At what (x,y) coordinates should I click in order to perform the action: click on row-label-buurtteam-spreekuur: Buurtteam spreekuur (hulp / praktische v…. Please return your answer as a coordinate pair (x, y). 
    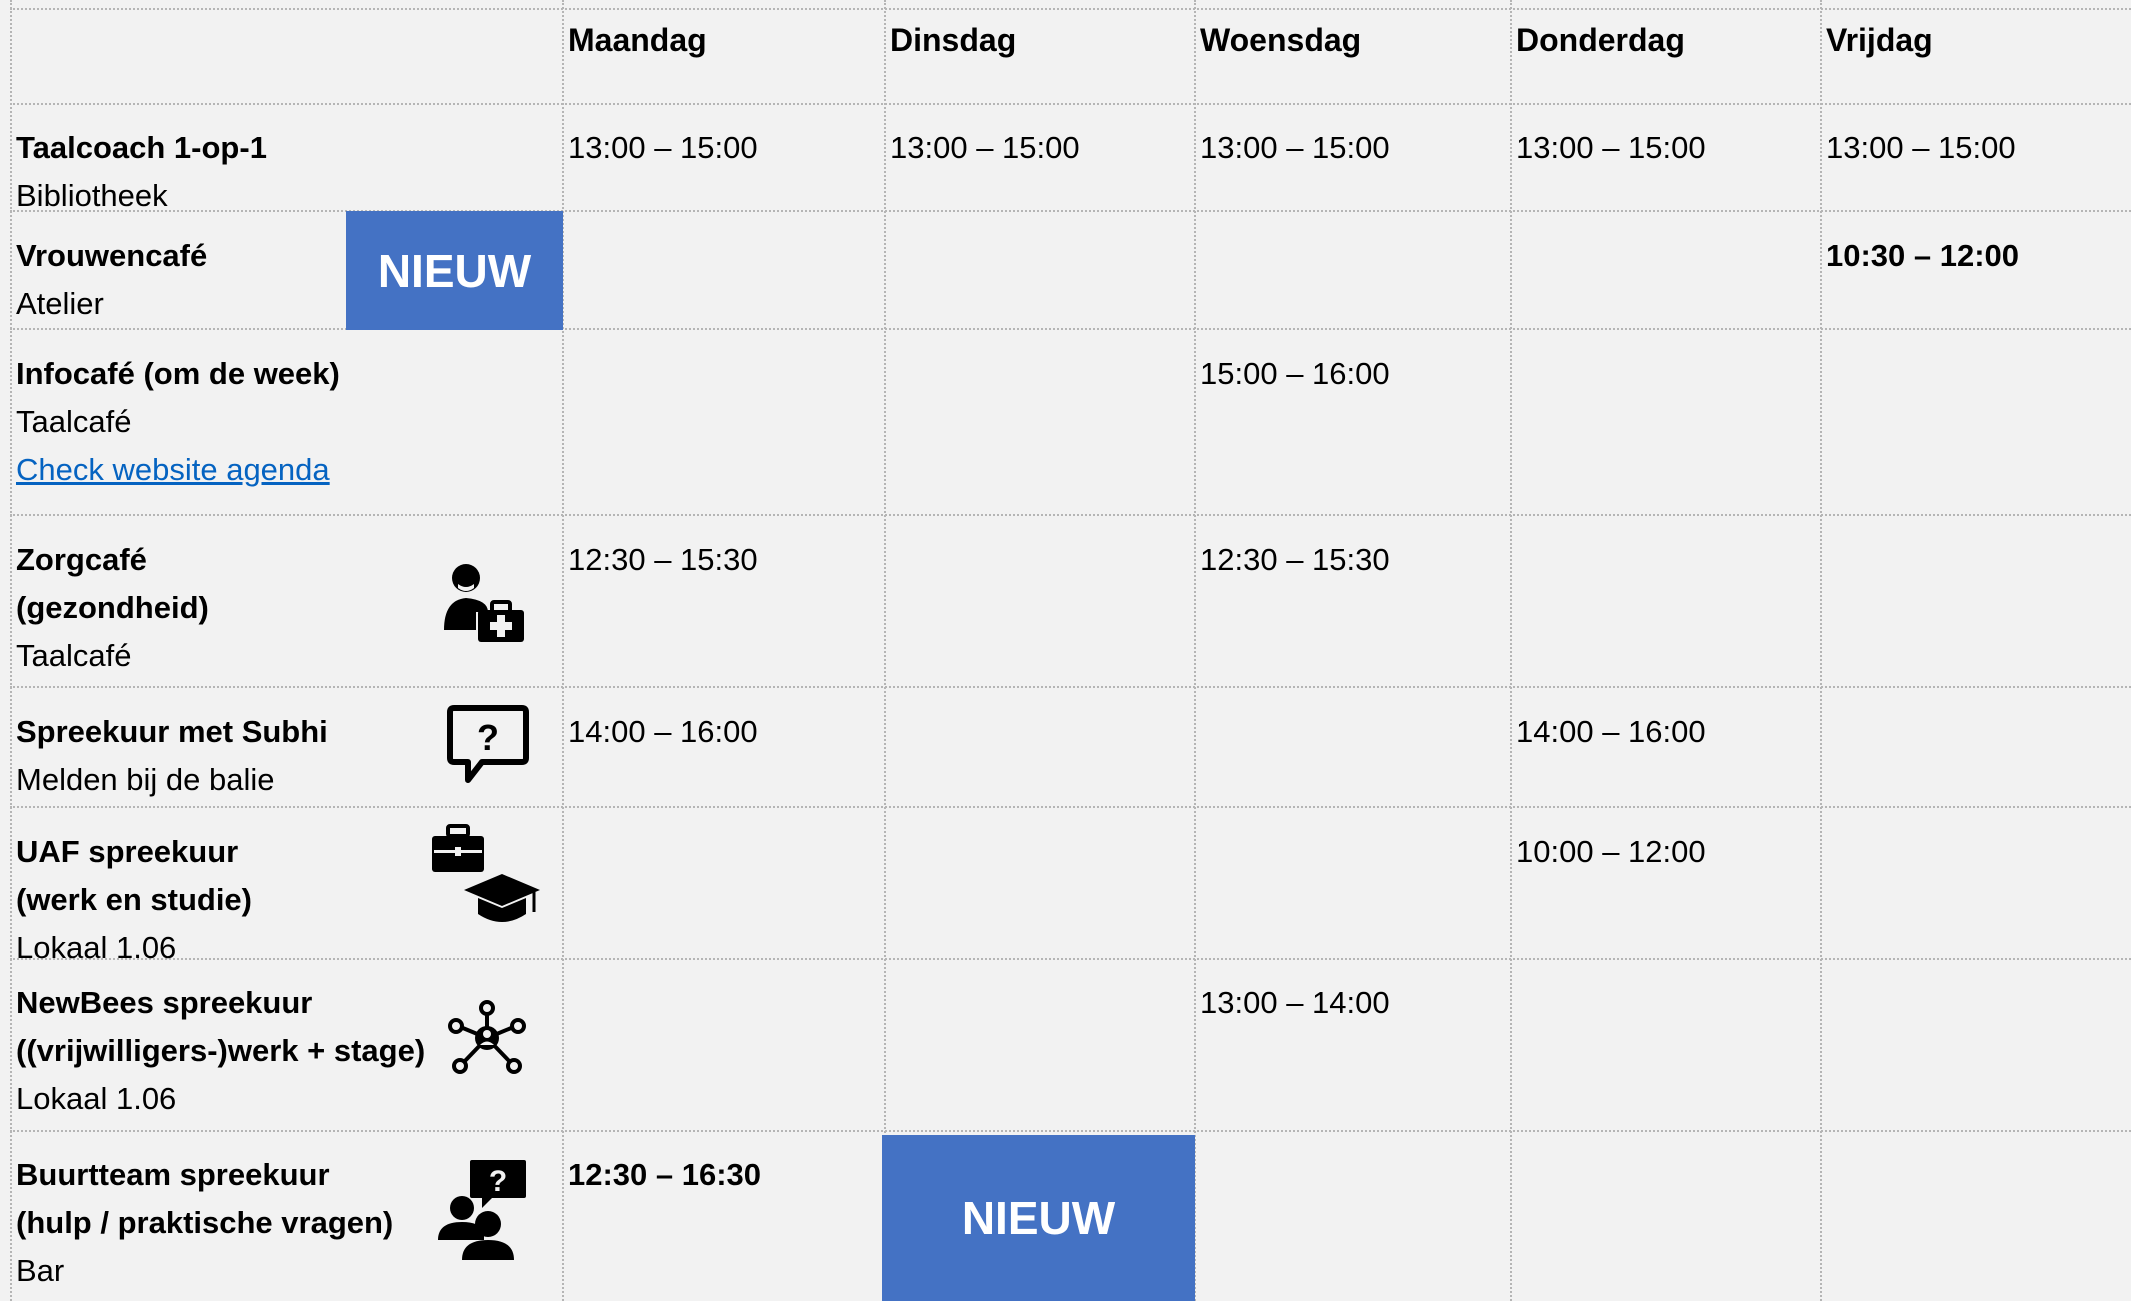
    Looking at the image, I should click on (201, 1216).